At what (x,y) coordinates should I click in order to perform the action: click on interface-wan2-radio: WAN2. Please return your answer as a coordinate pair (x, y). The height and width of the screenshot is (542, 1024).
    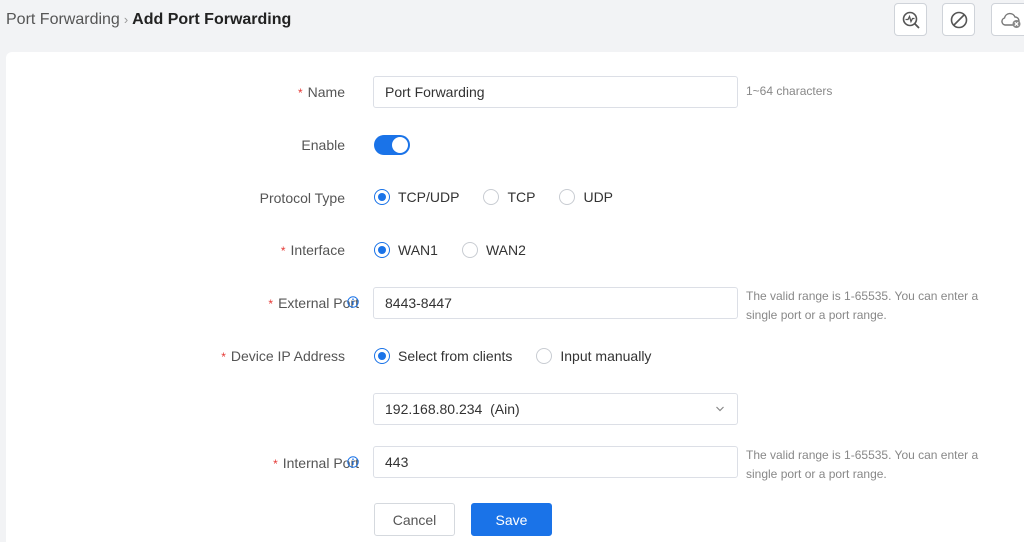
    Looking at the image, I should click on (493, 250).